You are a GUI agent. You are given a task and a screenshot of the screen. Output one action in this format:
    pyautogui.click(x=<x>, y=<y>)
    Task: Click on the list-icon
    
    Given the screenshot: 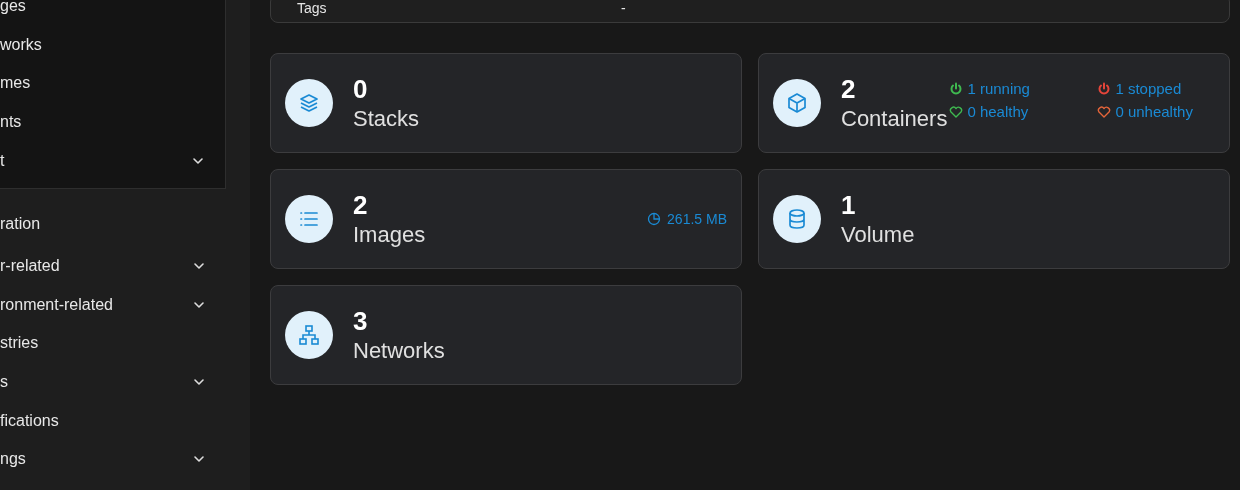 What is the action you would take?
    pyautogui.click(x=309, y=219)
    